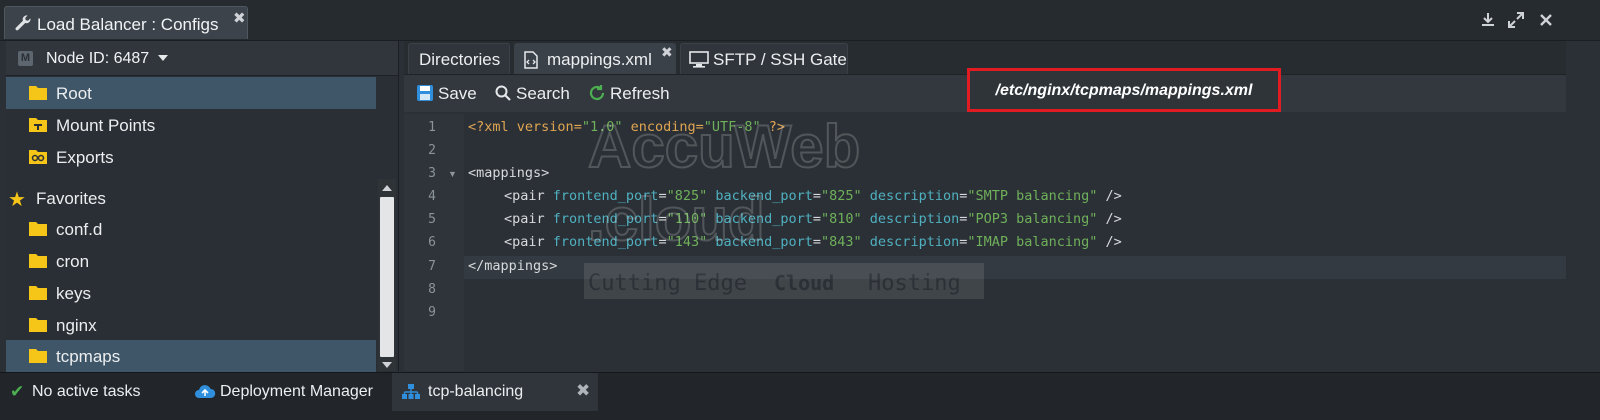 This screenshot has width=1600, height=420. Describe the element at coordinates (1015, 267) in the screenshot. I see `current-line-highlight` at that location.